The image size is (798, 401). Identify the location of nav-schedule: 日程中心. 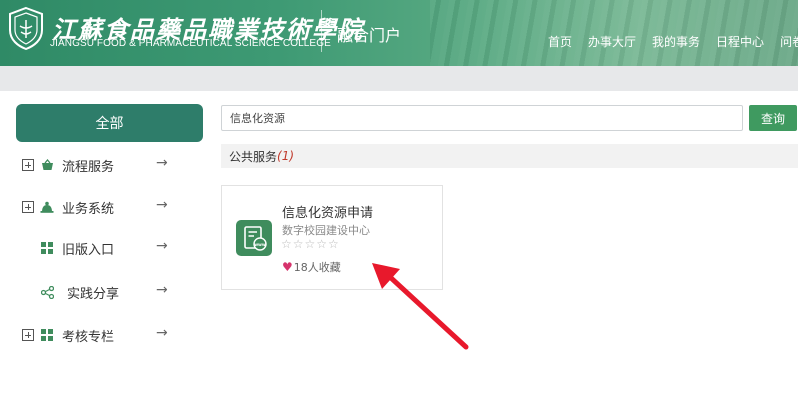
(740, 41).